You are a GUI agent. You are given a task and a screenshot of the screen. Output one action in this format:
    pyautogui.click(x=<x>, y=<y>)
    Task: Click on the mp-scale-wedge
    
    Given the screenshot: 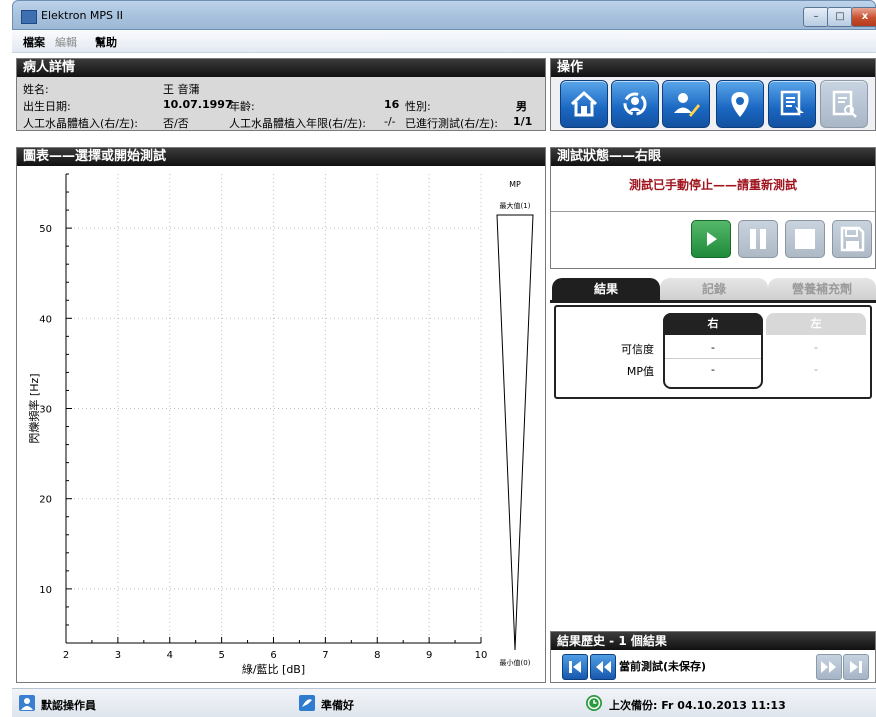 What is the action you would take?
    pyautogui.click(x=515, y=432)
    